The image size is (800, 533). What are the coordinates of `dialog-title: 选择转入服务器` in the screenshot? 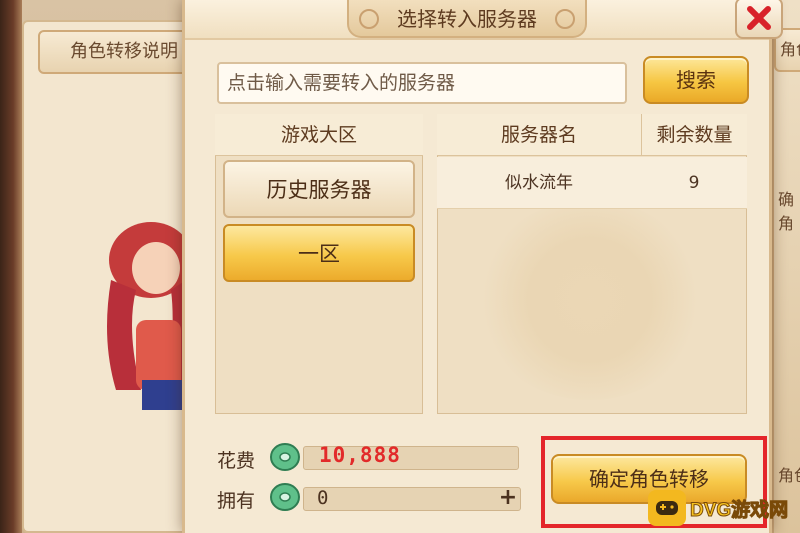 It's located at (467, 19).